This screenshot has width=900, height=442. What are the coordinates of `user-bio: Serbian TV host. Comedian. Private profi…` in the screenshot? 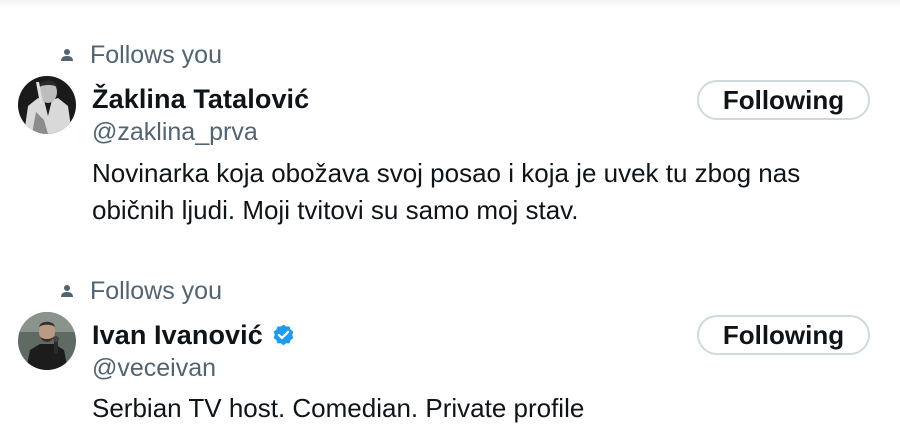 It's located at (338, 408).